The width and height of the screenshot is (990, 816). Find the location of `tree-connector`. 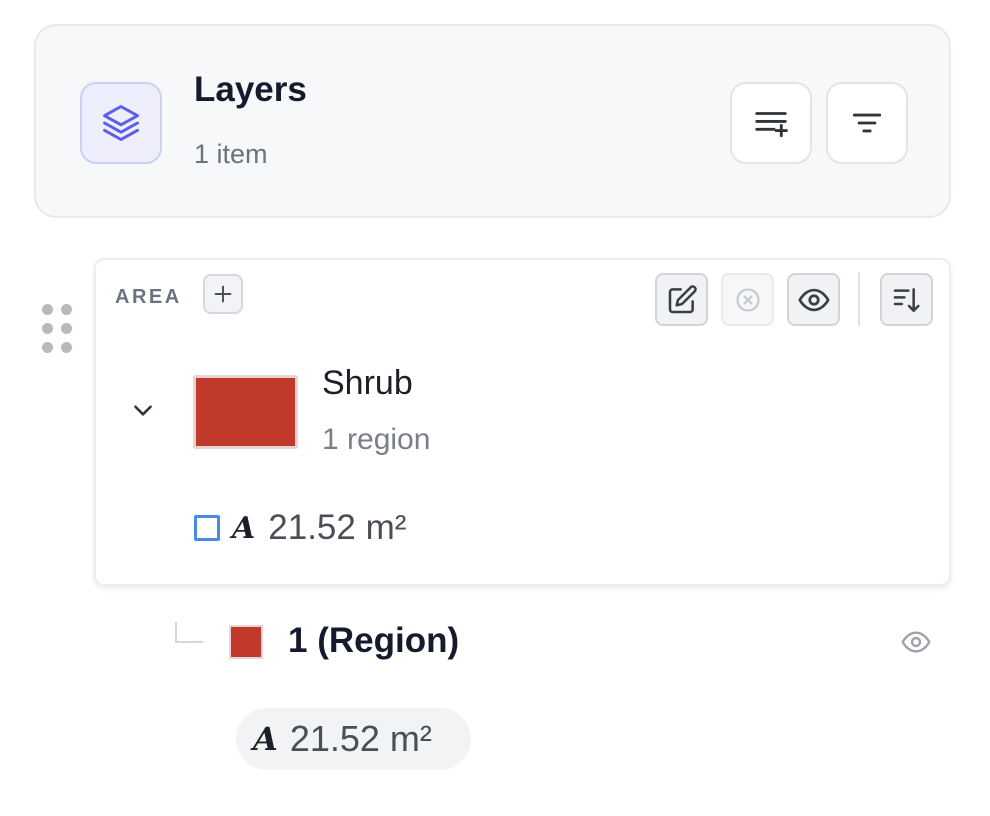

tree-connector is located at coordinates (189, 632).